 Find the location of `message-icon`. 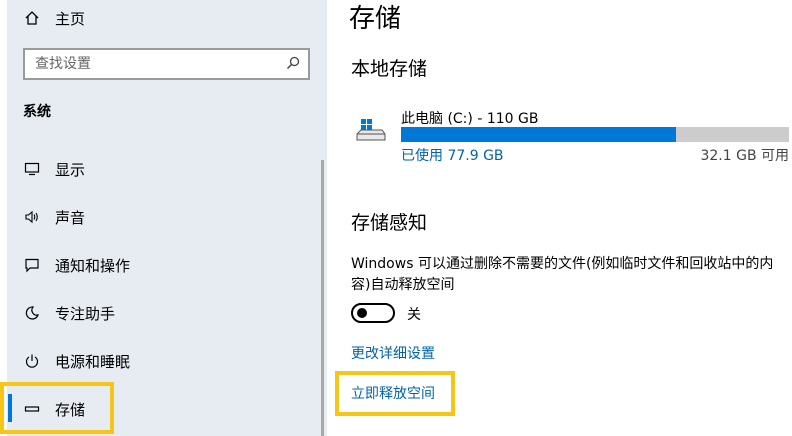

message-icon is located at coordinates (32, 265).